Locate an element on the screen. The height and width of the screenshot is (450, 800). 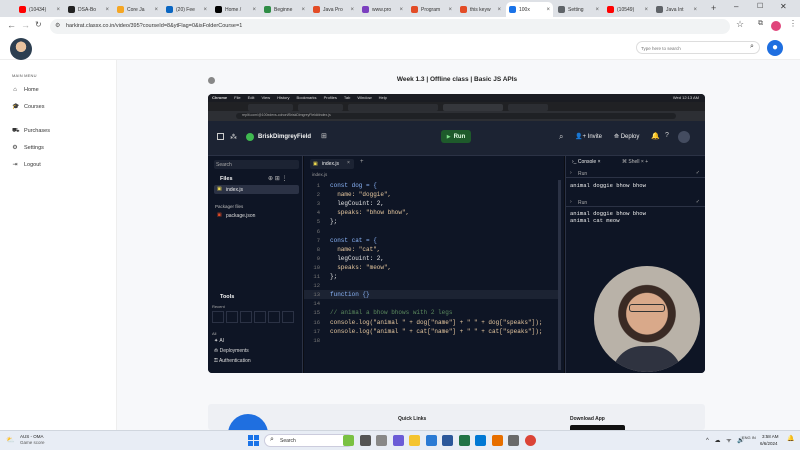
shell-tab: ⌘ Shell × + is located at coordinates (635, 162).